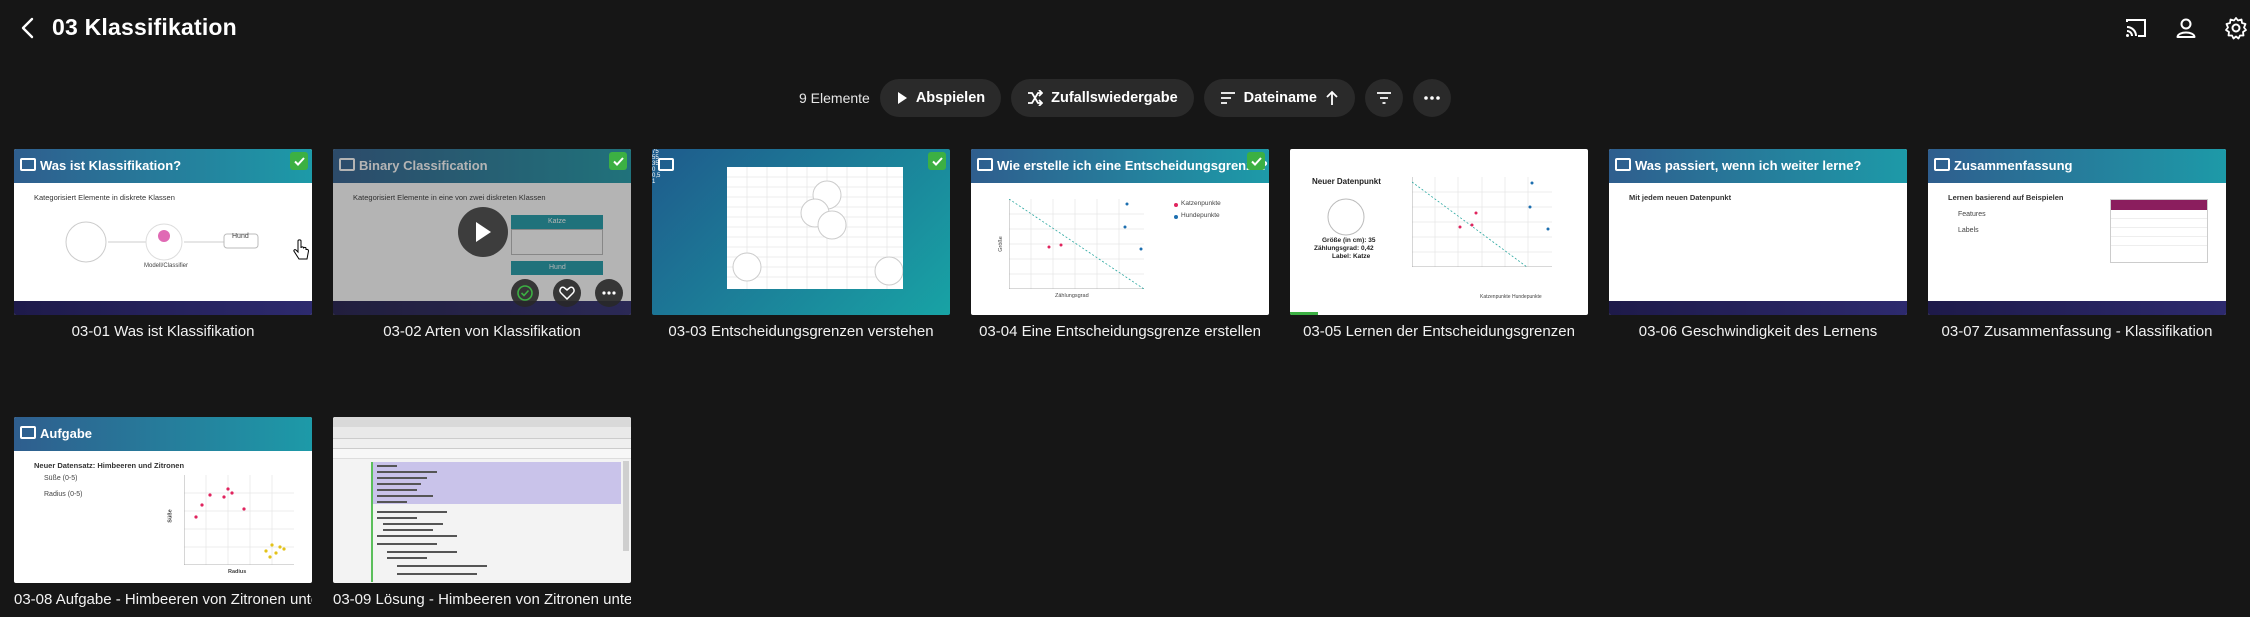  I want to click on settings-button, so click(2236, 28).